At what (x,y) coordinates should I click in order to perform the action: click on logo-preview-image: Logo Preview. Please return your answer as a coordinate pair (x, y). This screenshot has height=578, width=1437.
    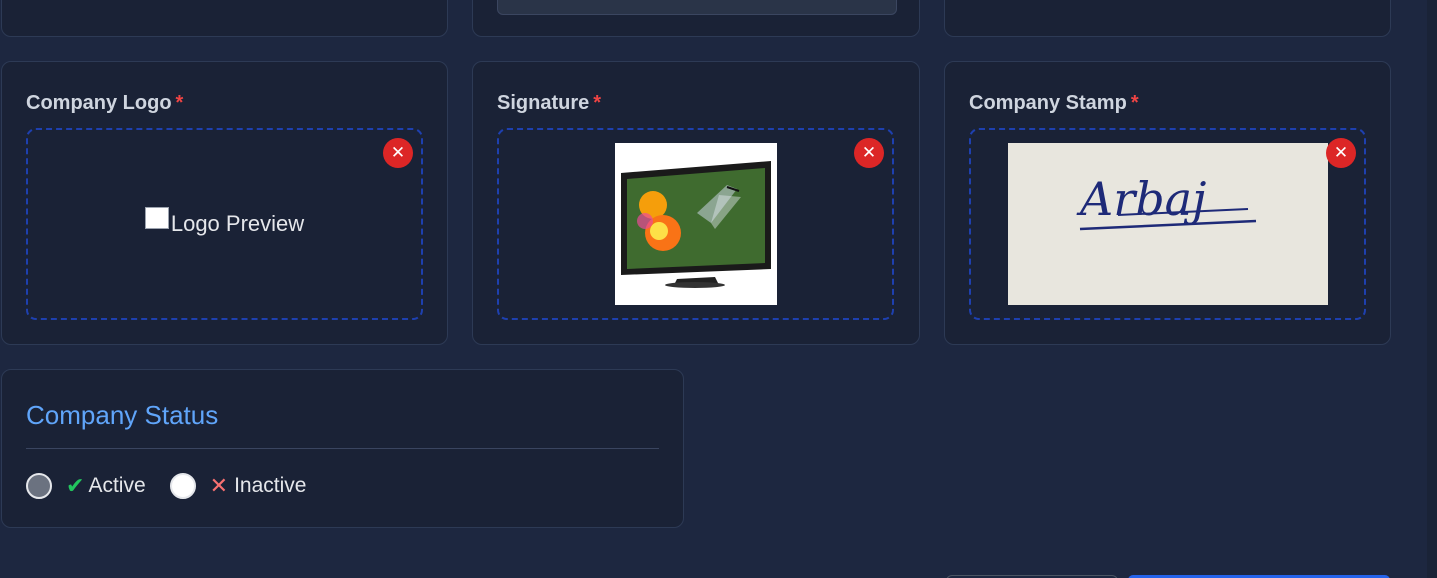
    Looking at the image, I should click on (224, 222).